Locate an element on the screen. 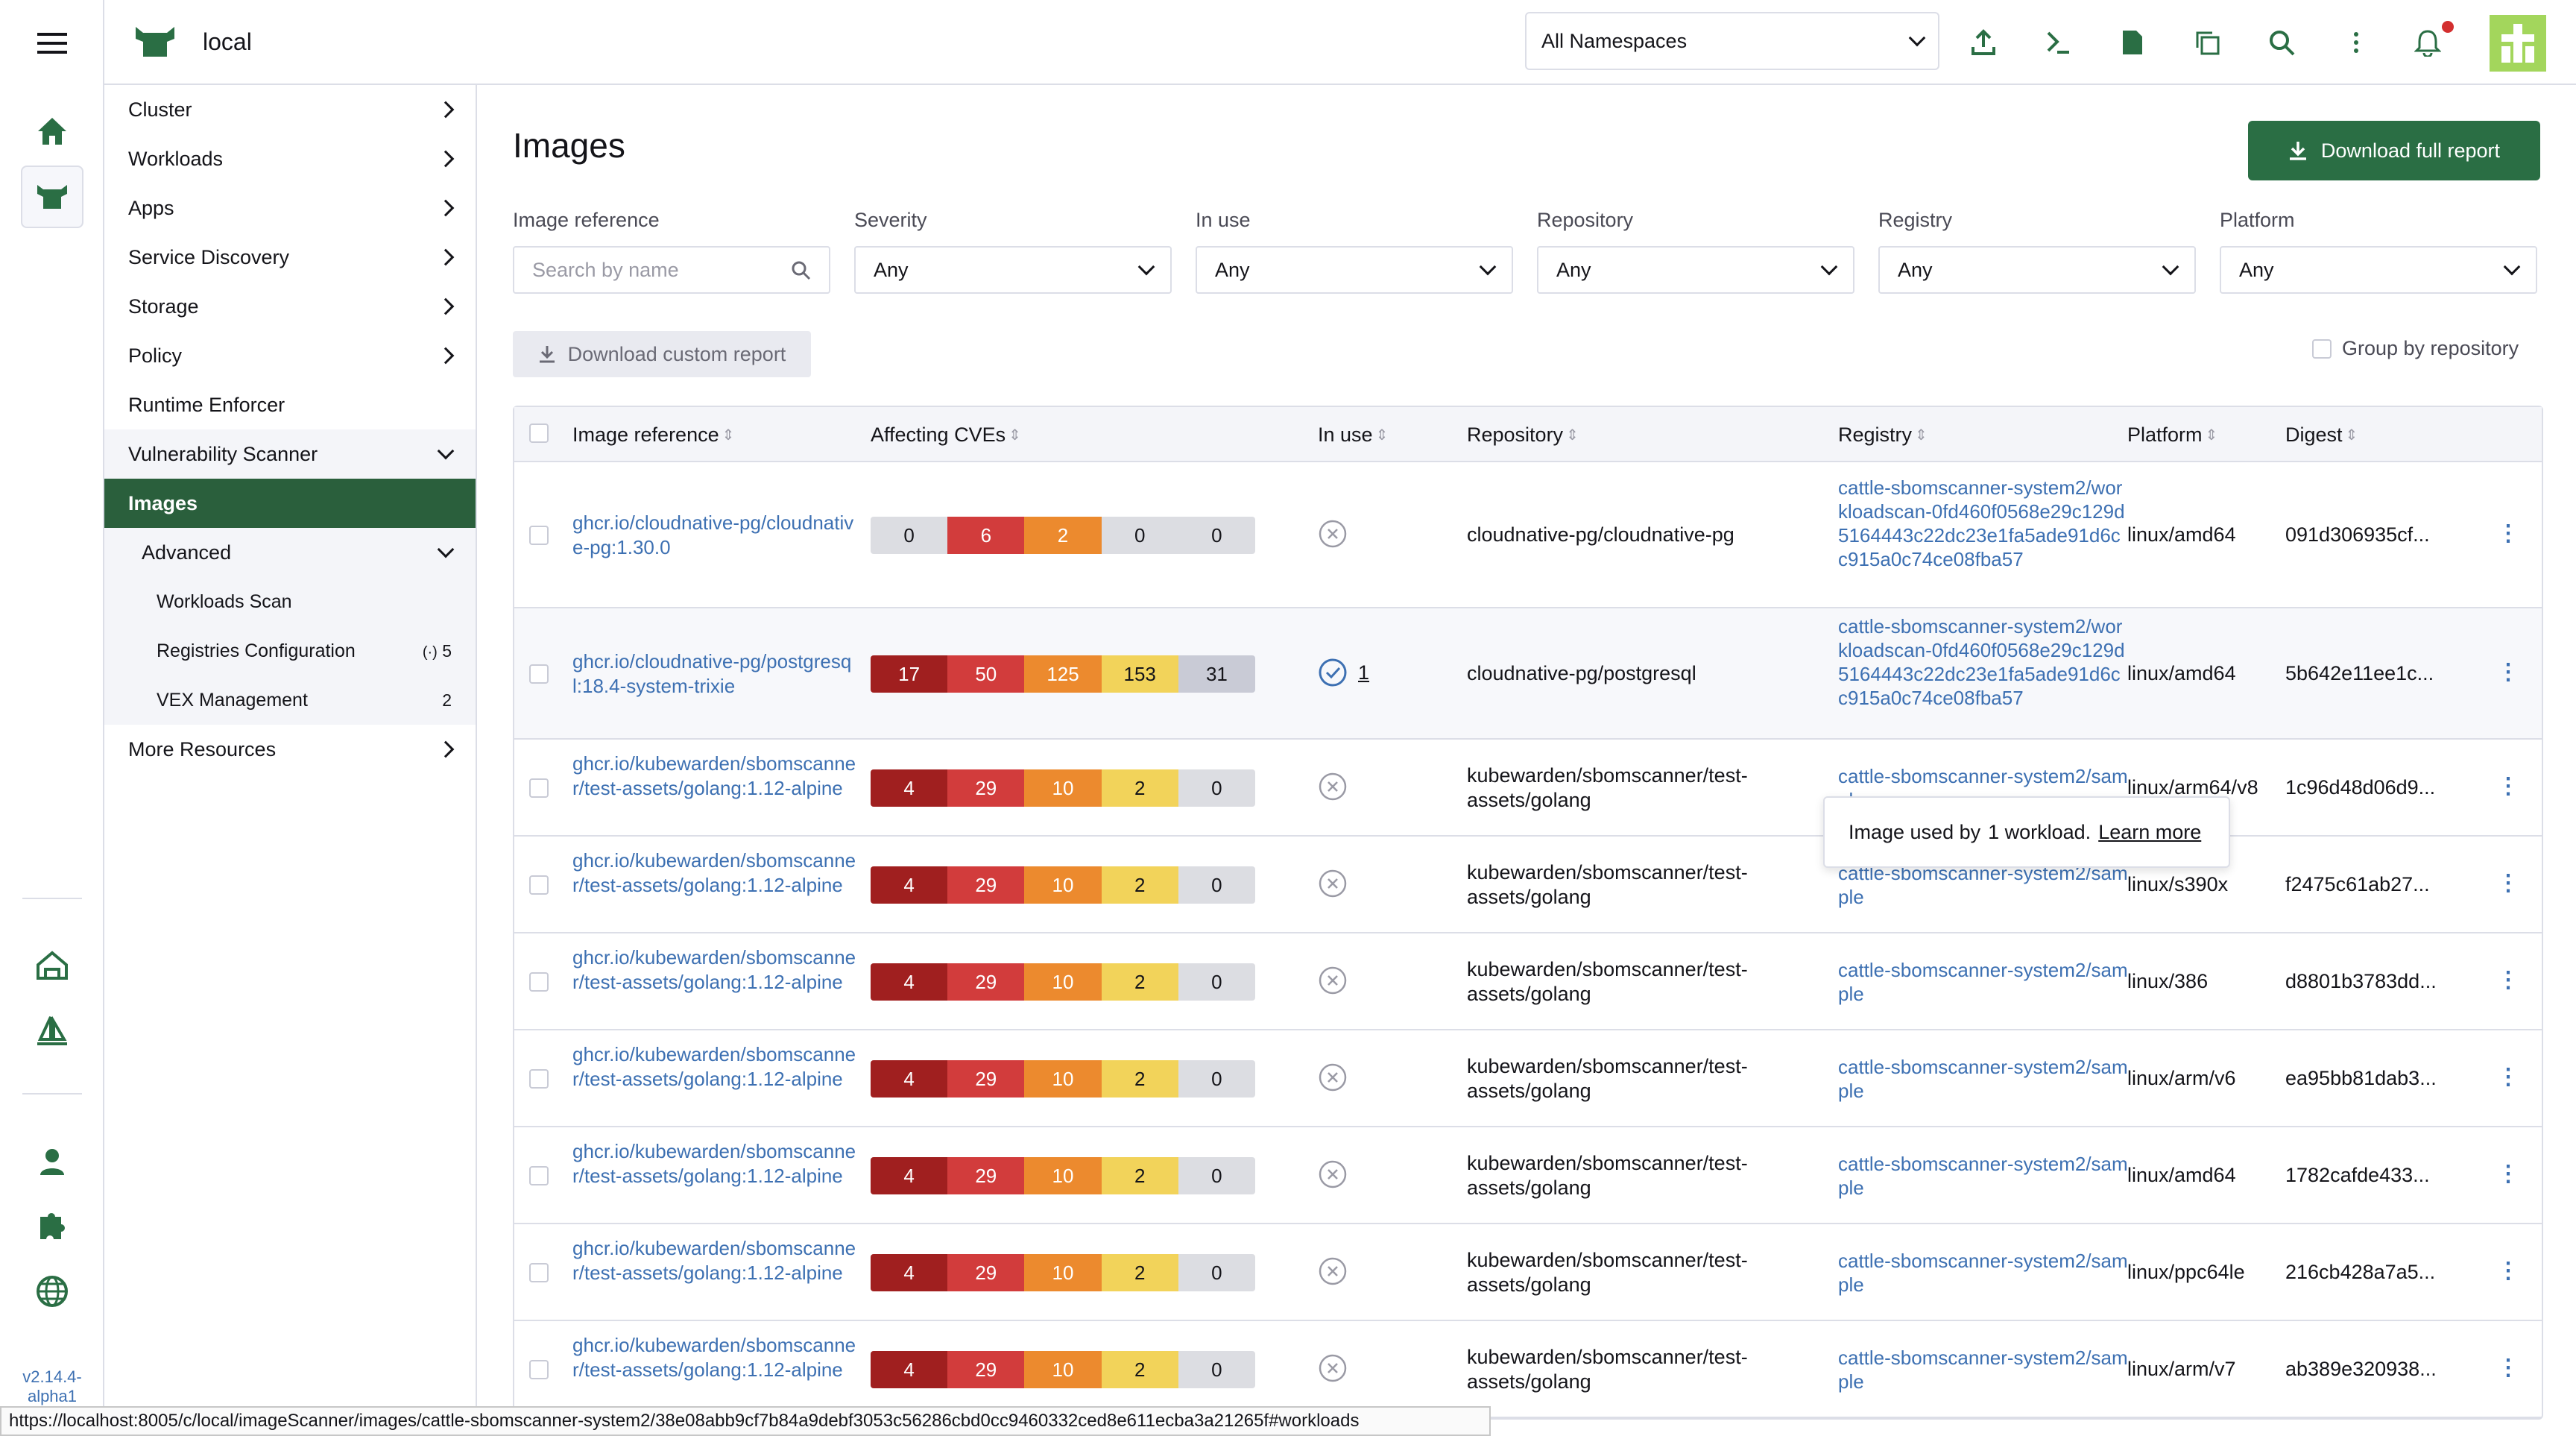  in-use-select: Any is located at coordinates (1354, 270).